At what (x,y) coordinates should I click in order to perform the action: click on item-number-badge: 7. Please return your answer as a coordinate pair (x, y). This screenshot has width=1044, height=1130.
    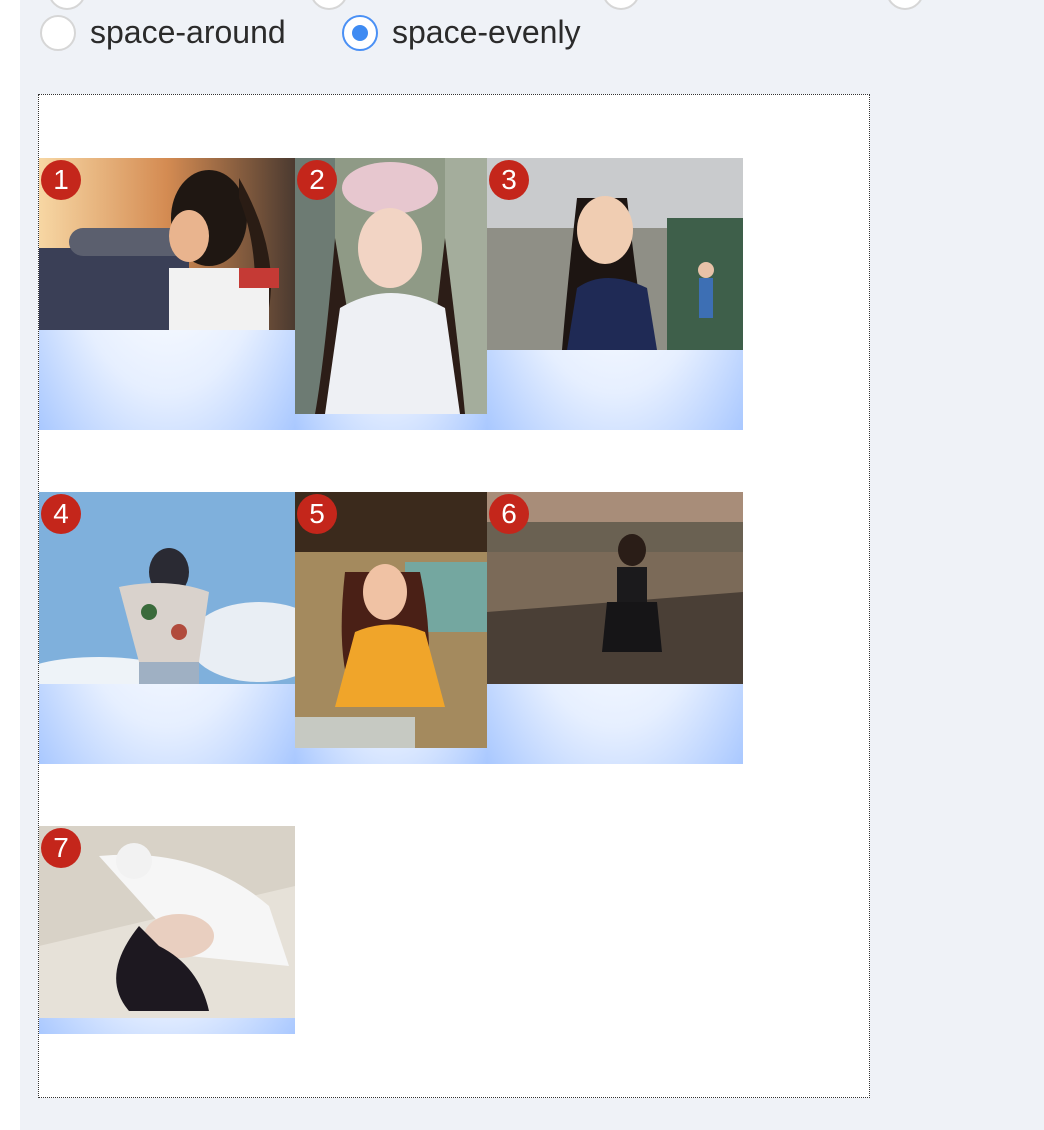
    Looking at the image, I should click on (61, 848).